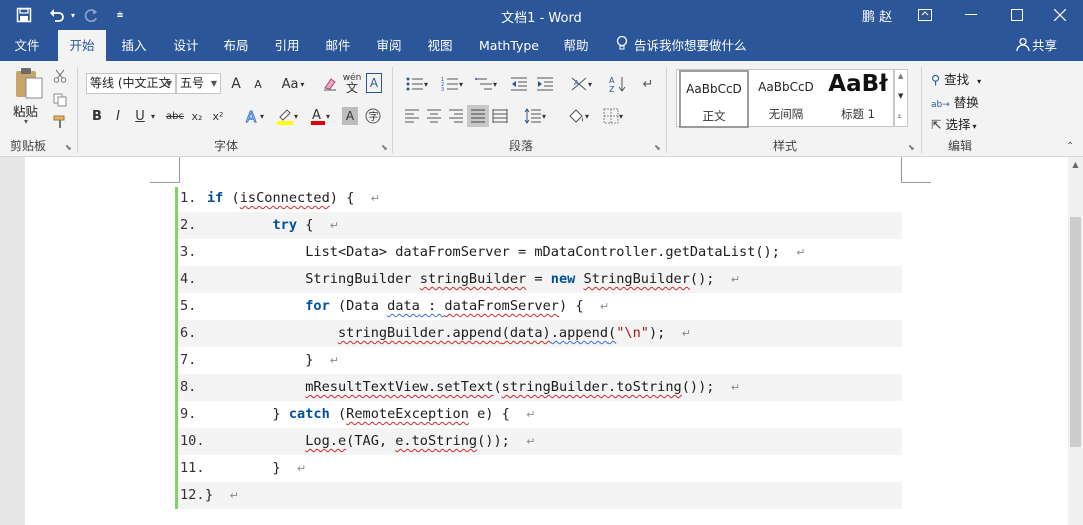 Image resolution: width=1083 pixels, height=525 pixels. I want to click on clipboard-group-label: 剪贴板, so click(28, 146).